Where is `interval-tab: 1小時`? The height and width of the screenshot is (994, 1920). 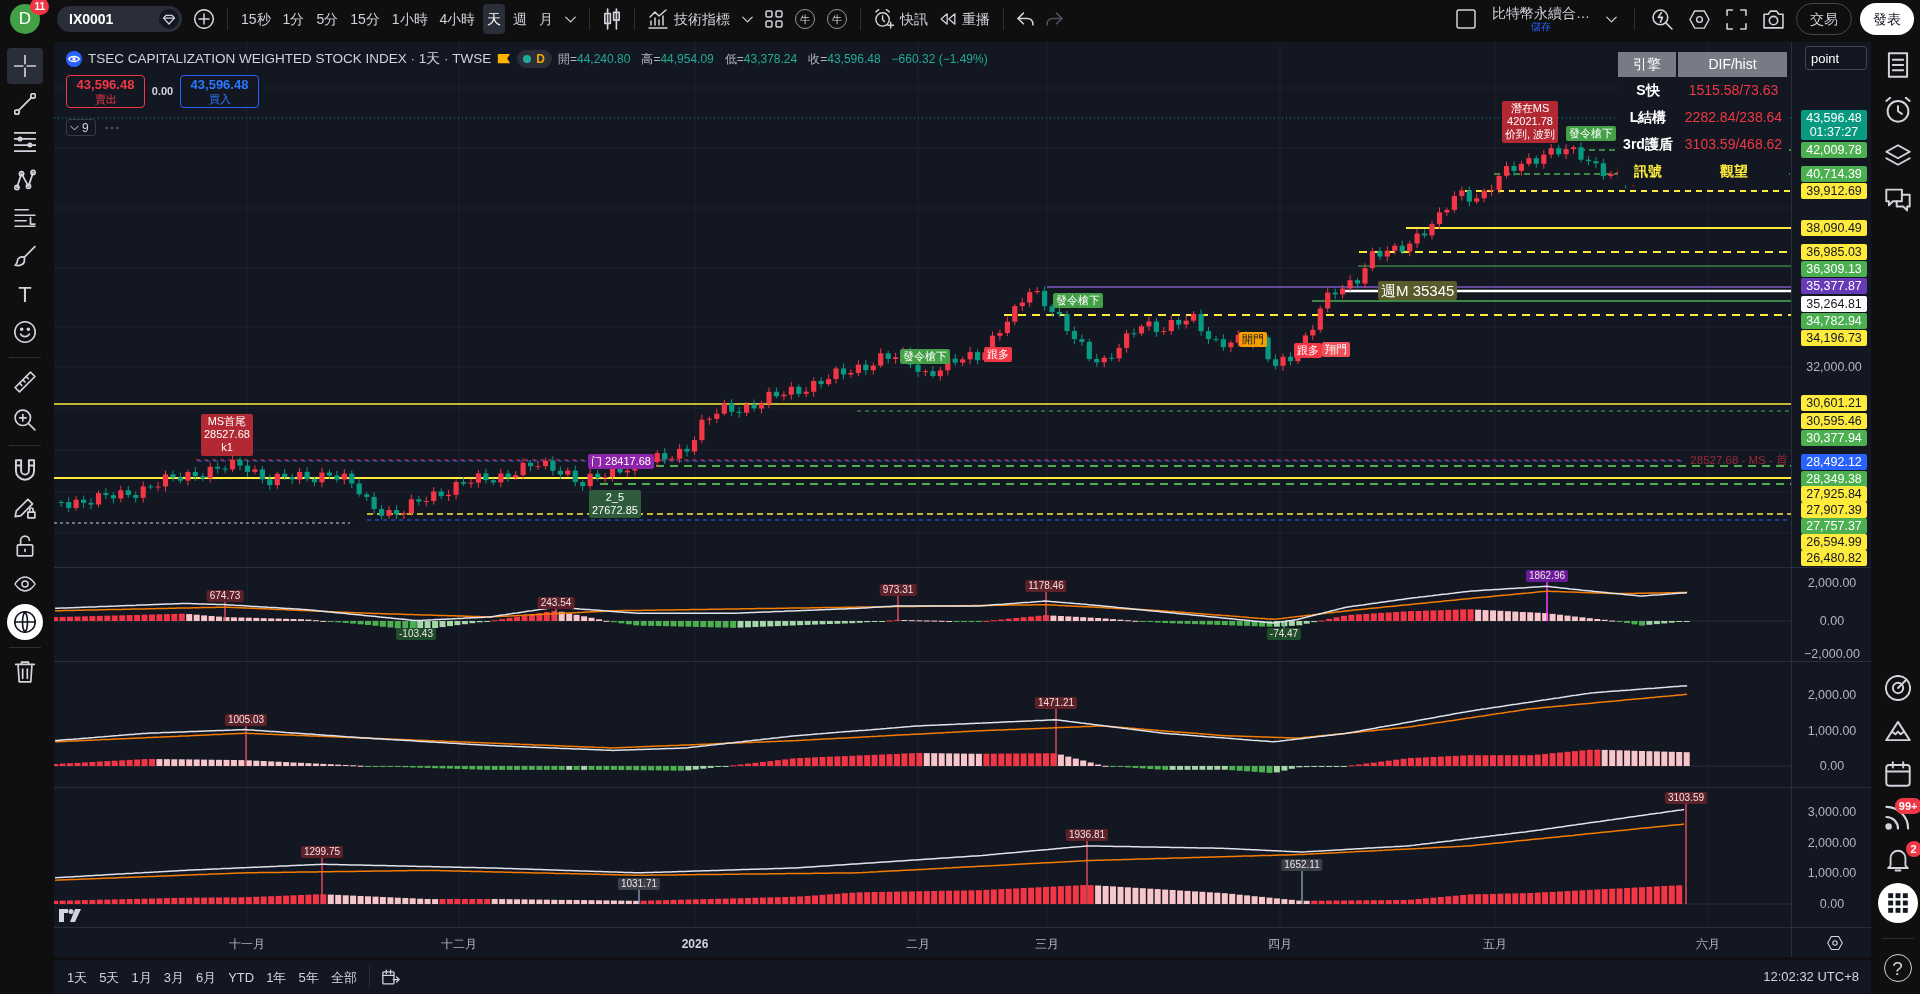 interval-tab: 1小時 is located at coordinates (409, 19).